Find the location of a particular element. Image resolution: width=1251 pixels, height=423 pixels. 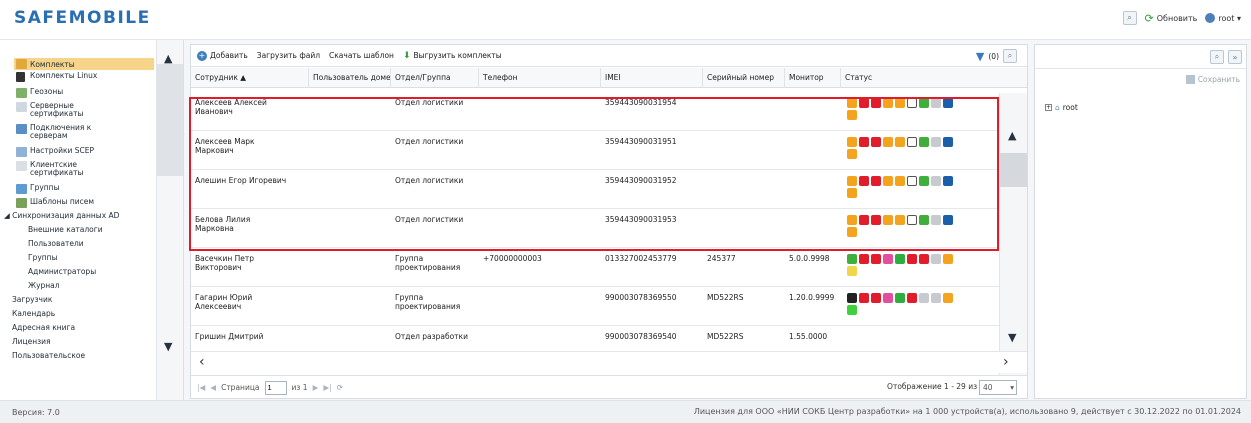

column-header-imei: IMEI is located at coordinates (652, 78).